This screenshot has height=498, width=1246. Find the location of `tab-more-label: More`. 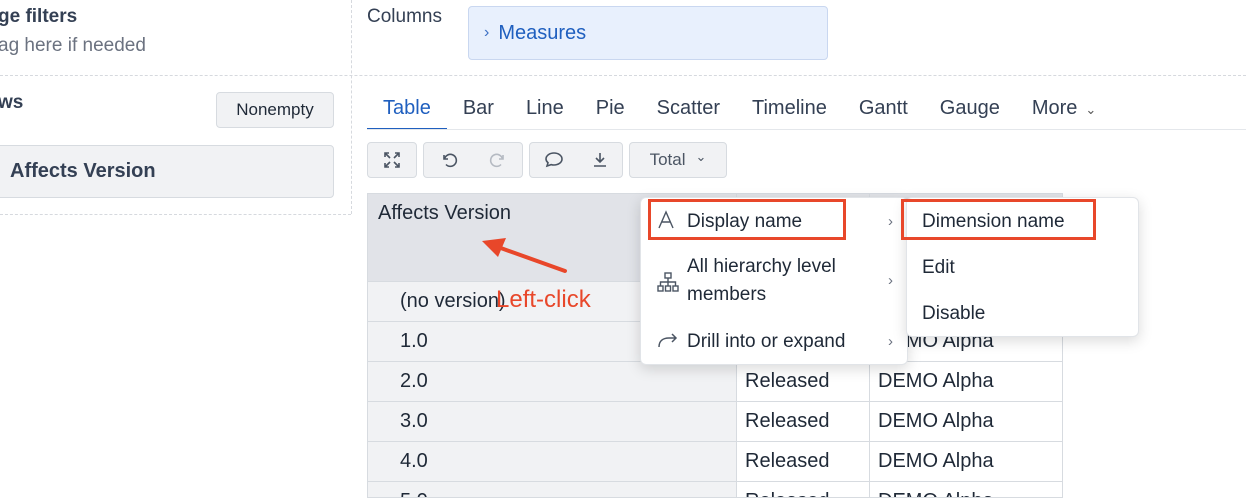

tab-more-label: More is located at coordinates (1054, 108).